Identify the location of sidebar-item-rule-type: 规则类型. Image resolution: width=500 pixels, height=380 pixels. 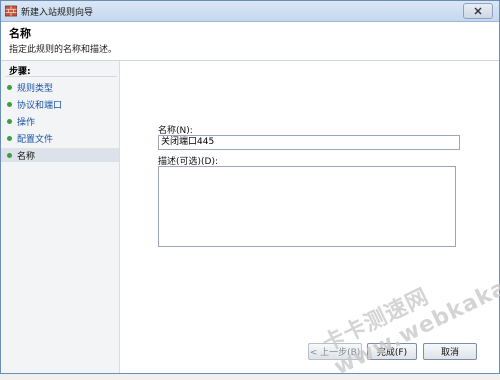
(30, 87).